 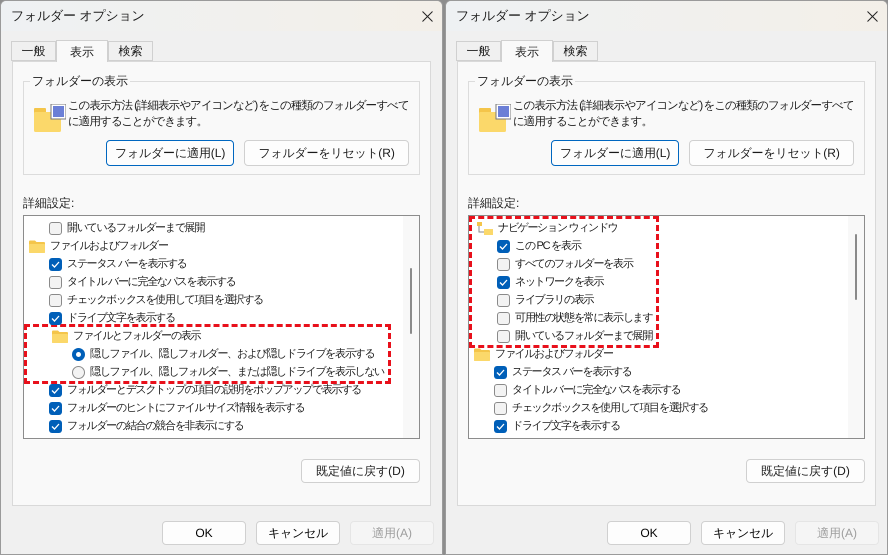 What do you see at coordinates (136, 336) in the screenshot?
I see `group-label: ファイルとフォルダーの表示` at bounding box center [136, 336].